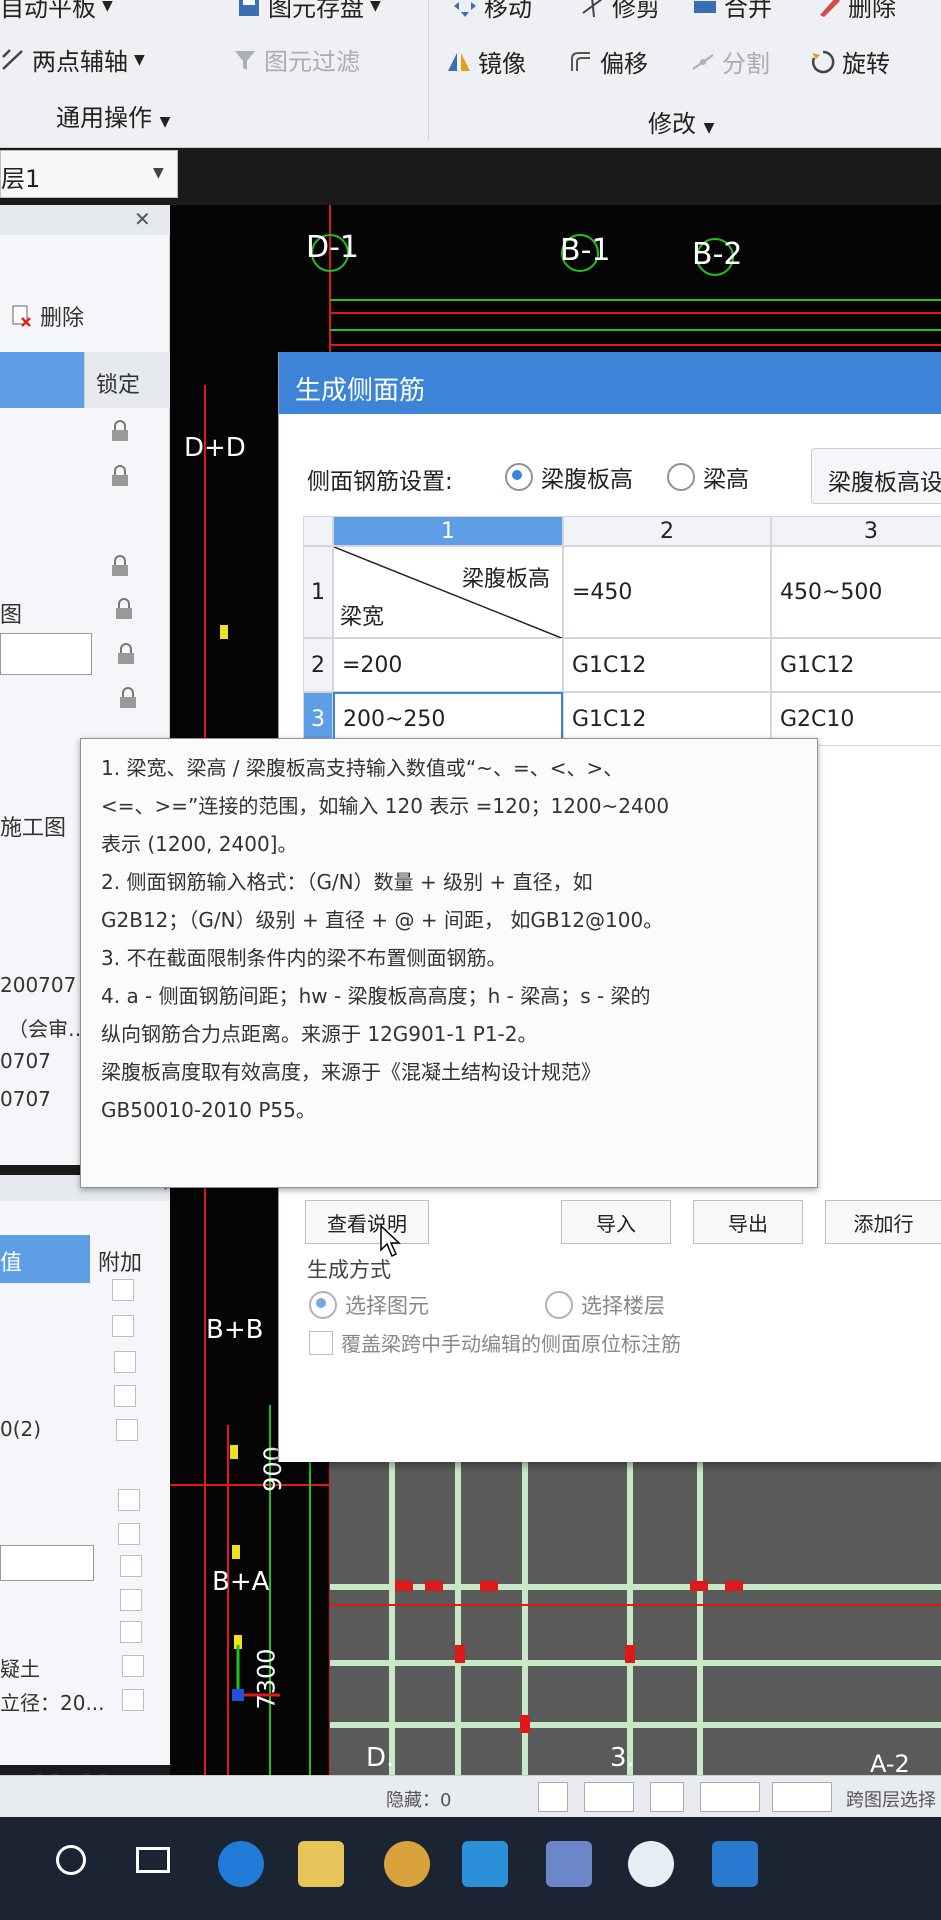 This screenshot has height=1920, width=941. Describe the element at coordinates (380, 482) in the screenshot. I see `side-rebar-setting-label: 侧面钢筋设置:` at that location.